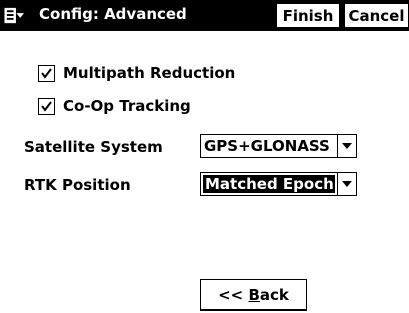 This screenshot has height=313, width=409. What do you see at coordinates (376, 15) in the screenshot?
I see `cancel-button: Cancel` at bounding box center [376, 15].